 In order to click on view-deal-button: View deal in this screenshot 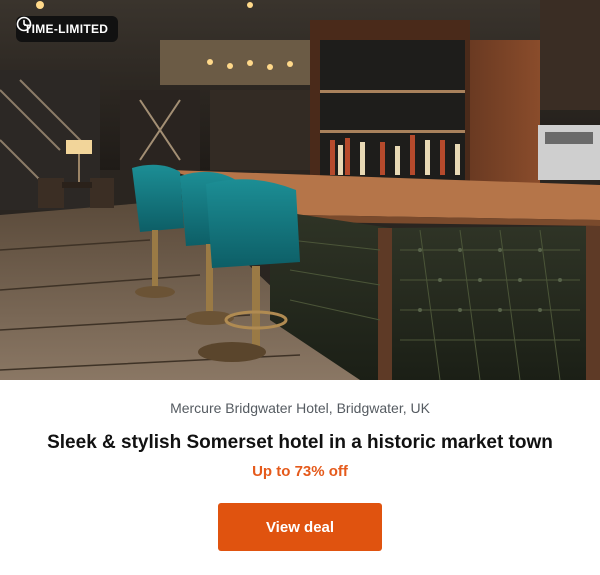, I will do `click(300, 527)`.